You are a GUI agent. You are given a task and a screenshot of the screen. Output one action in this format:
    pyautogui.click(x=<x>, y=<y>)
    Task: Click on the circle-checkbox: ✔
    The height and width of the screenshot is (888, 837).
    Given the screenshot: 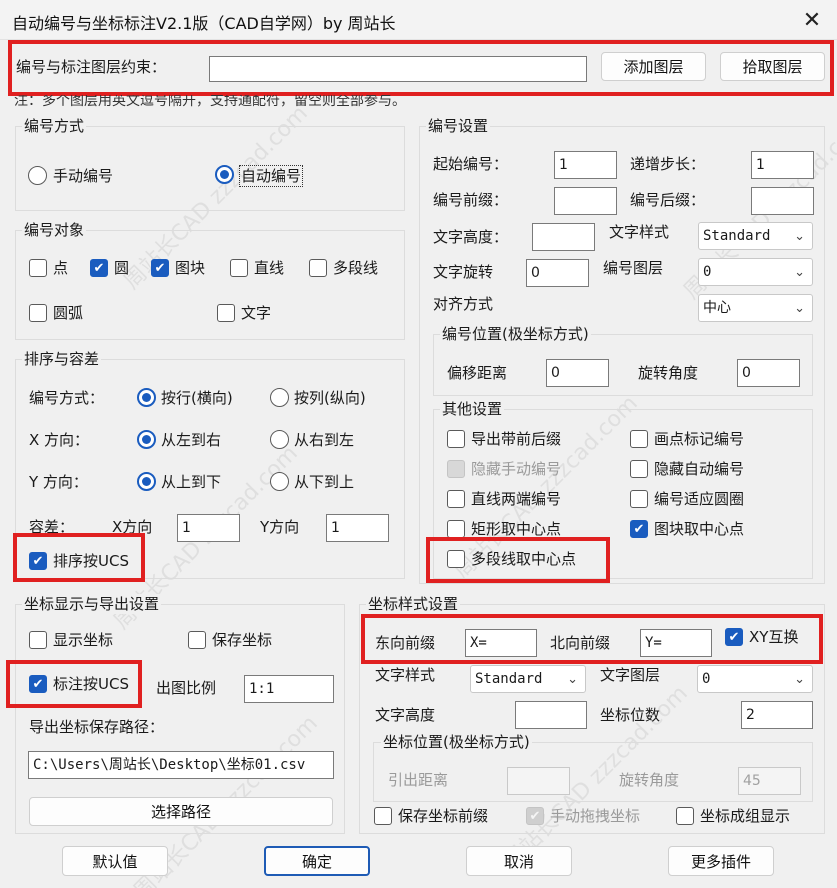 What is the action you would take?
    pyautogui.click(x=99, y=268)
    